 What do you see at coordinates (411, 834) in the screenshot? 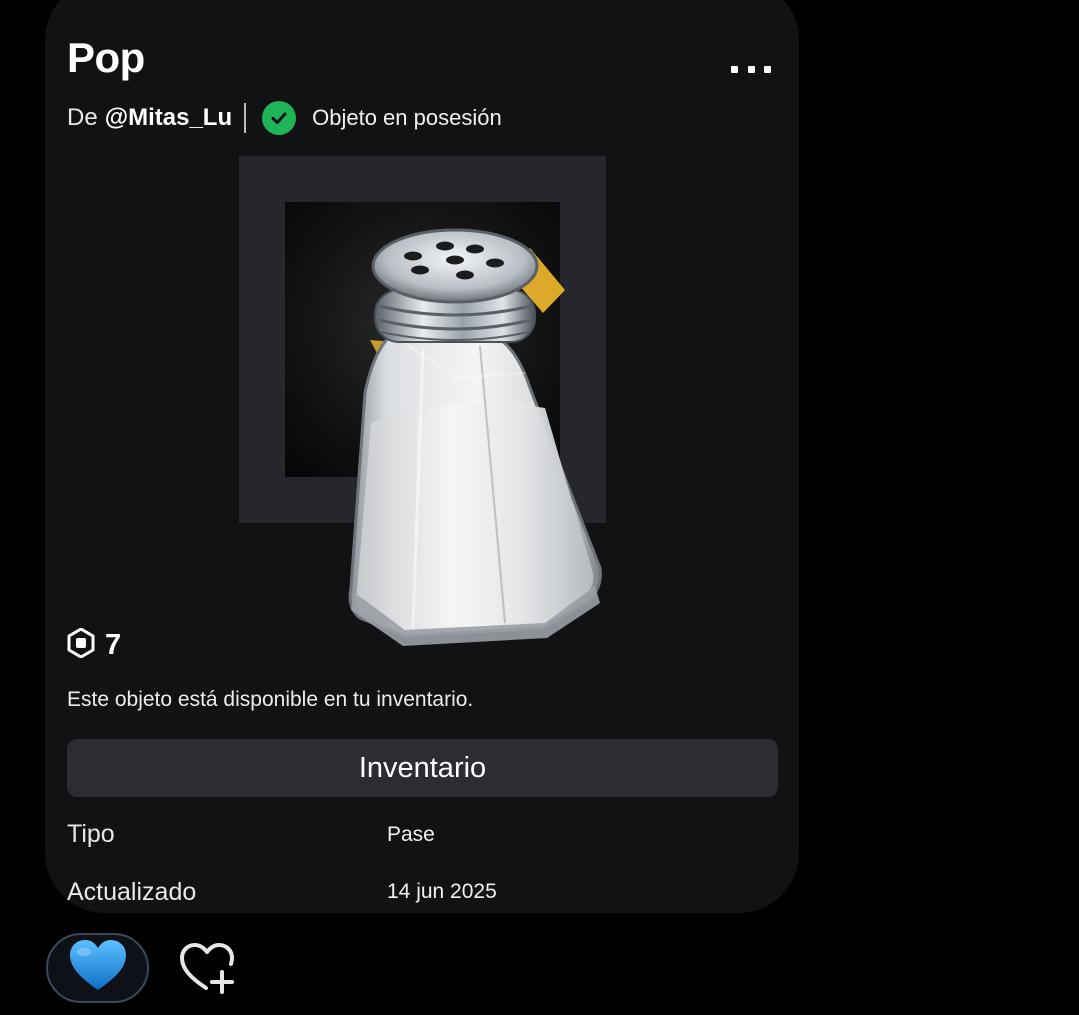
I see `type-value: Pase` at bounding box center [411, 834].